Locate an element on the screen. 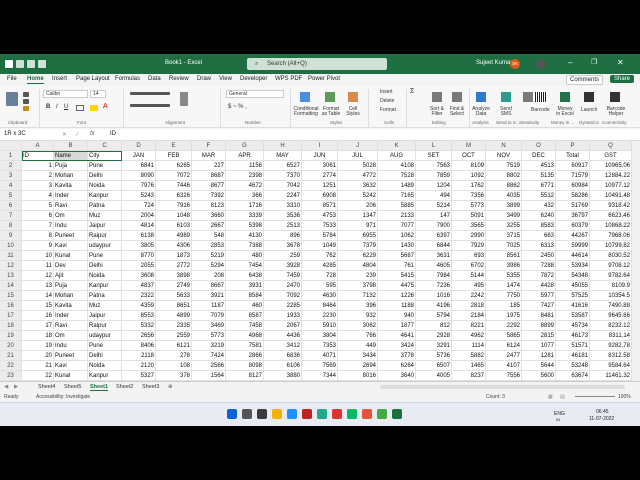 The width and height of the screenshot is (640, 480). table-cell: 12884.22 is located at coordinates (611, 176).